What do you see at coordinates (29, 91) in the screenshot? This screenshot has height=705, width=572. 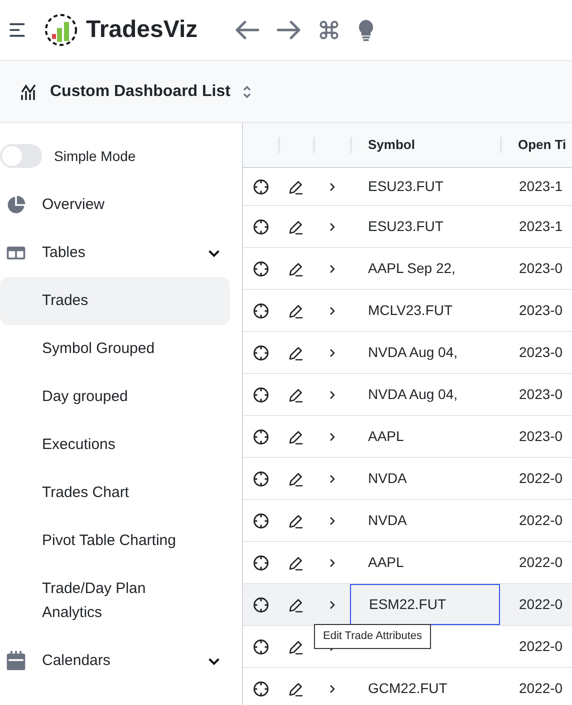 I see `chart-icon` at bounding box center [29, 91].